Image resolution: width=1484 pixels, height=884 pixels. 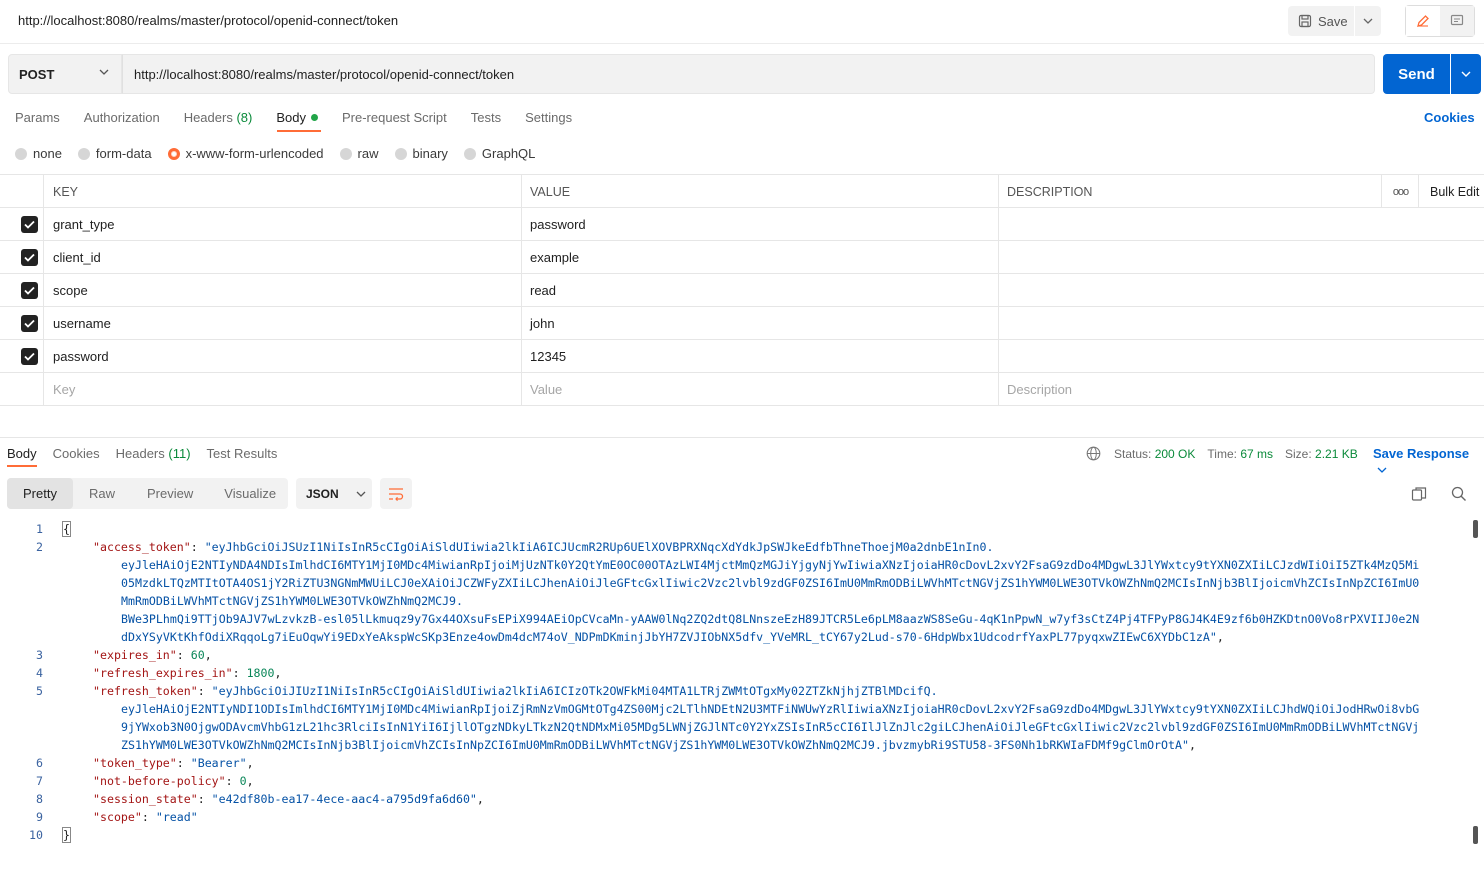 I want to click on view-tab-raw: Raw, so click(x=102, y=493).